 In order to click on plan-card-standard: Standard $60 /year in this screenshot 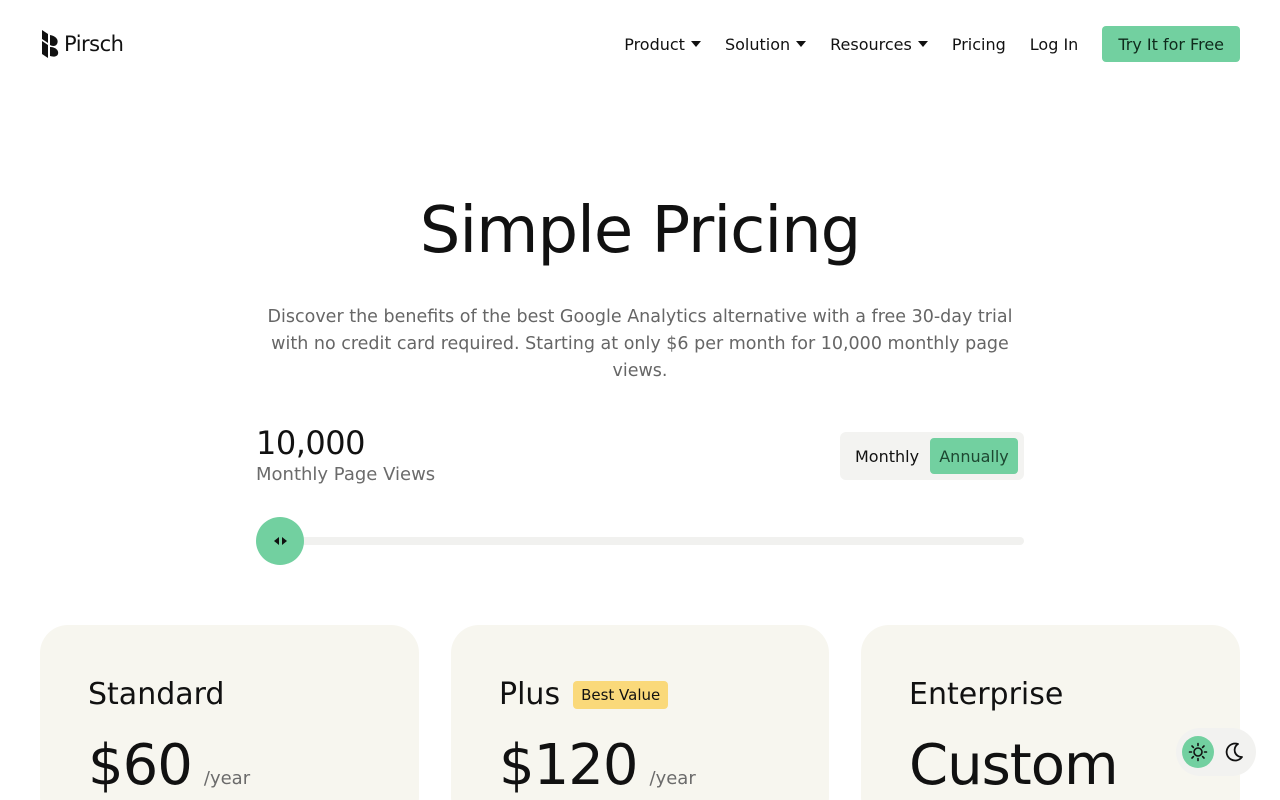, I will do `click(229, 712)`.